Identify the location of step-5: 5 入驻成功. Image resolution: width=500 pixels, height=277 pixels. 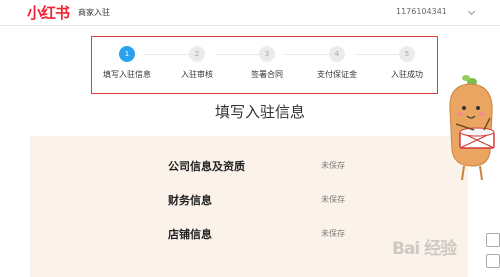
(407, 65).